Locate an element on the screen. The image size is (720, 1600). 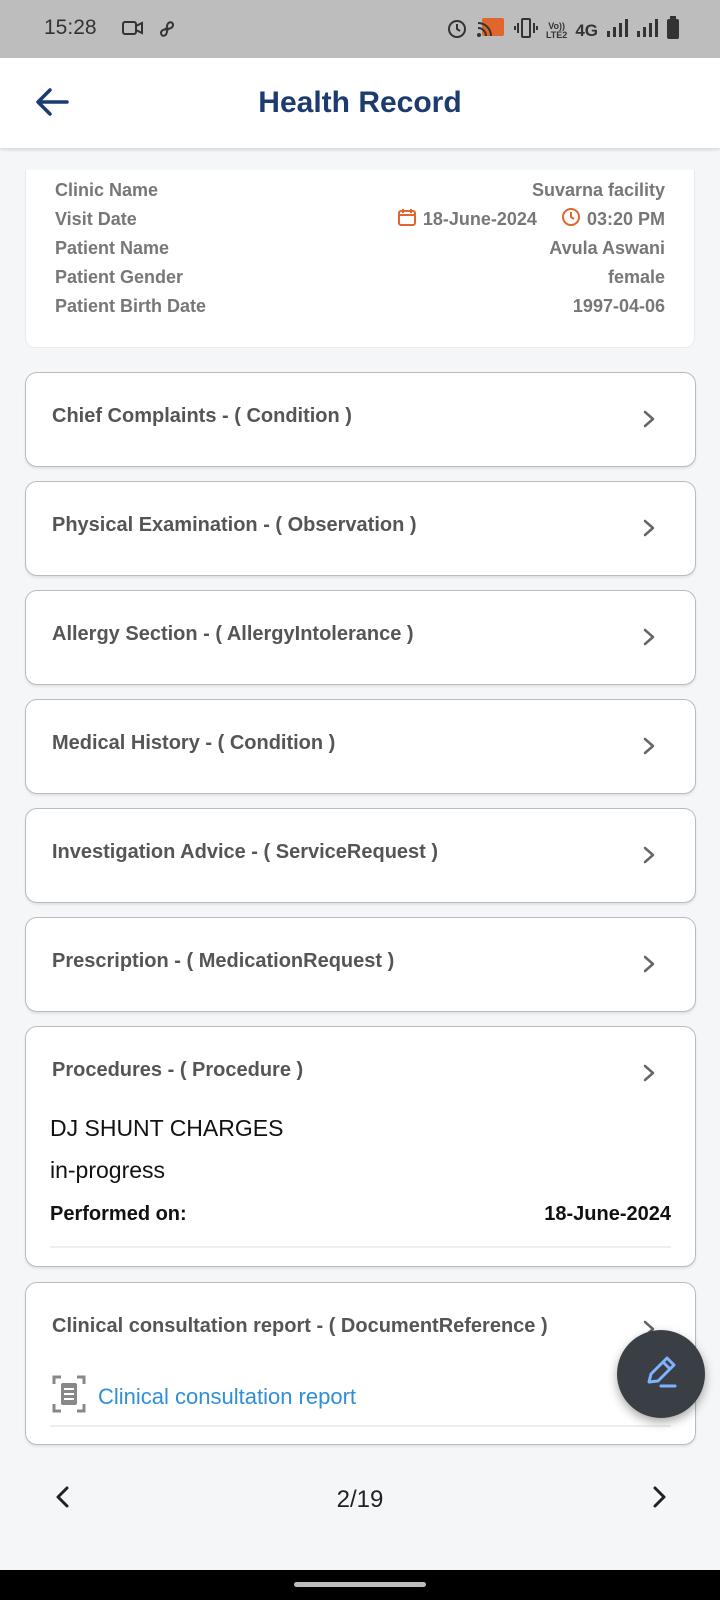
birth-date-value: 1997-04-06 is located at coordinates (618, 305).